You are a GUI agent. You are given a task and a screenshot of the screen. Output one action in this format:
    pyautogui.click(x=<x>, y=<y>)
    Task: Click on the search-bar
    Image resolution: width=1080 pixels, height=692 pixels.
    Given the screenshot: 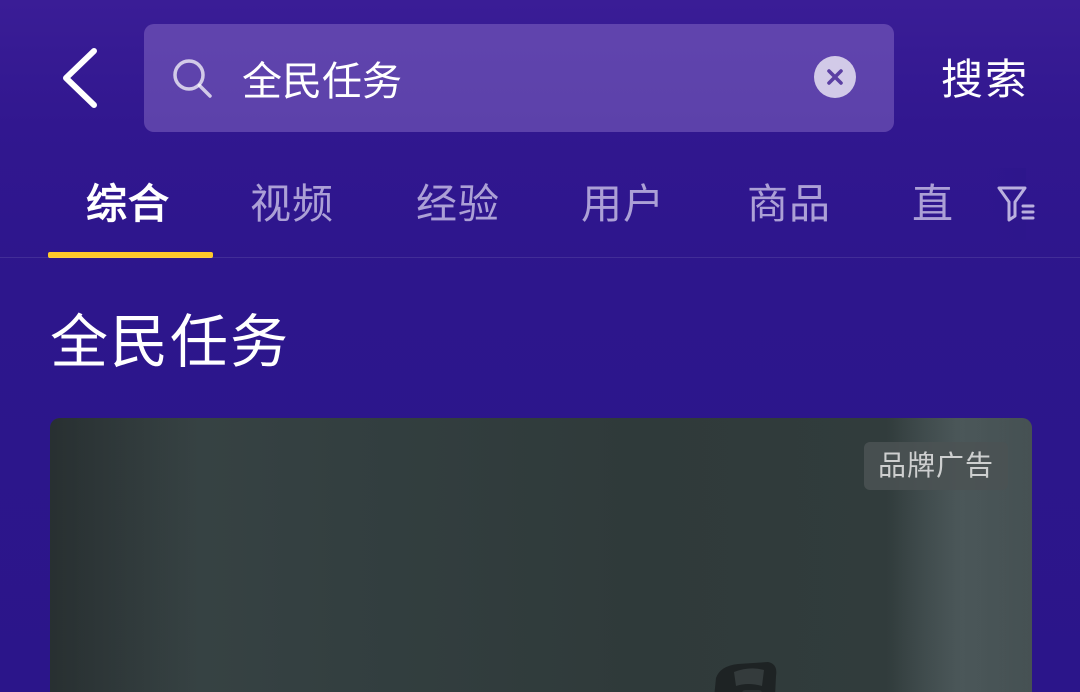 What is the action you would take?
    pyautogui.click(x=519, y=78)
    